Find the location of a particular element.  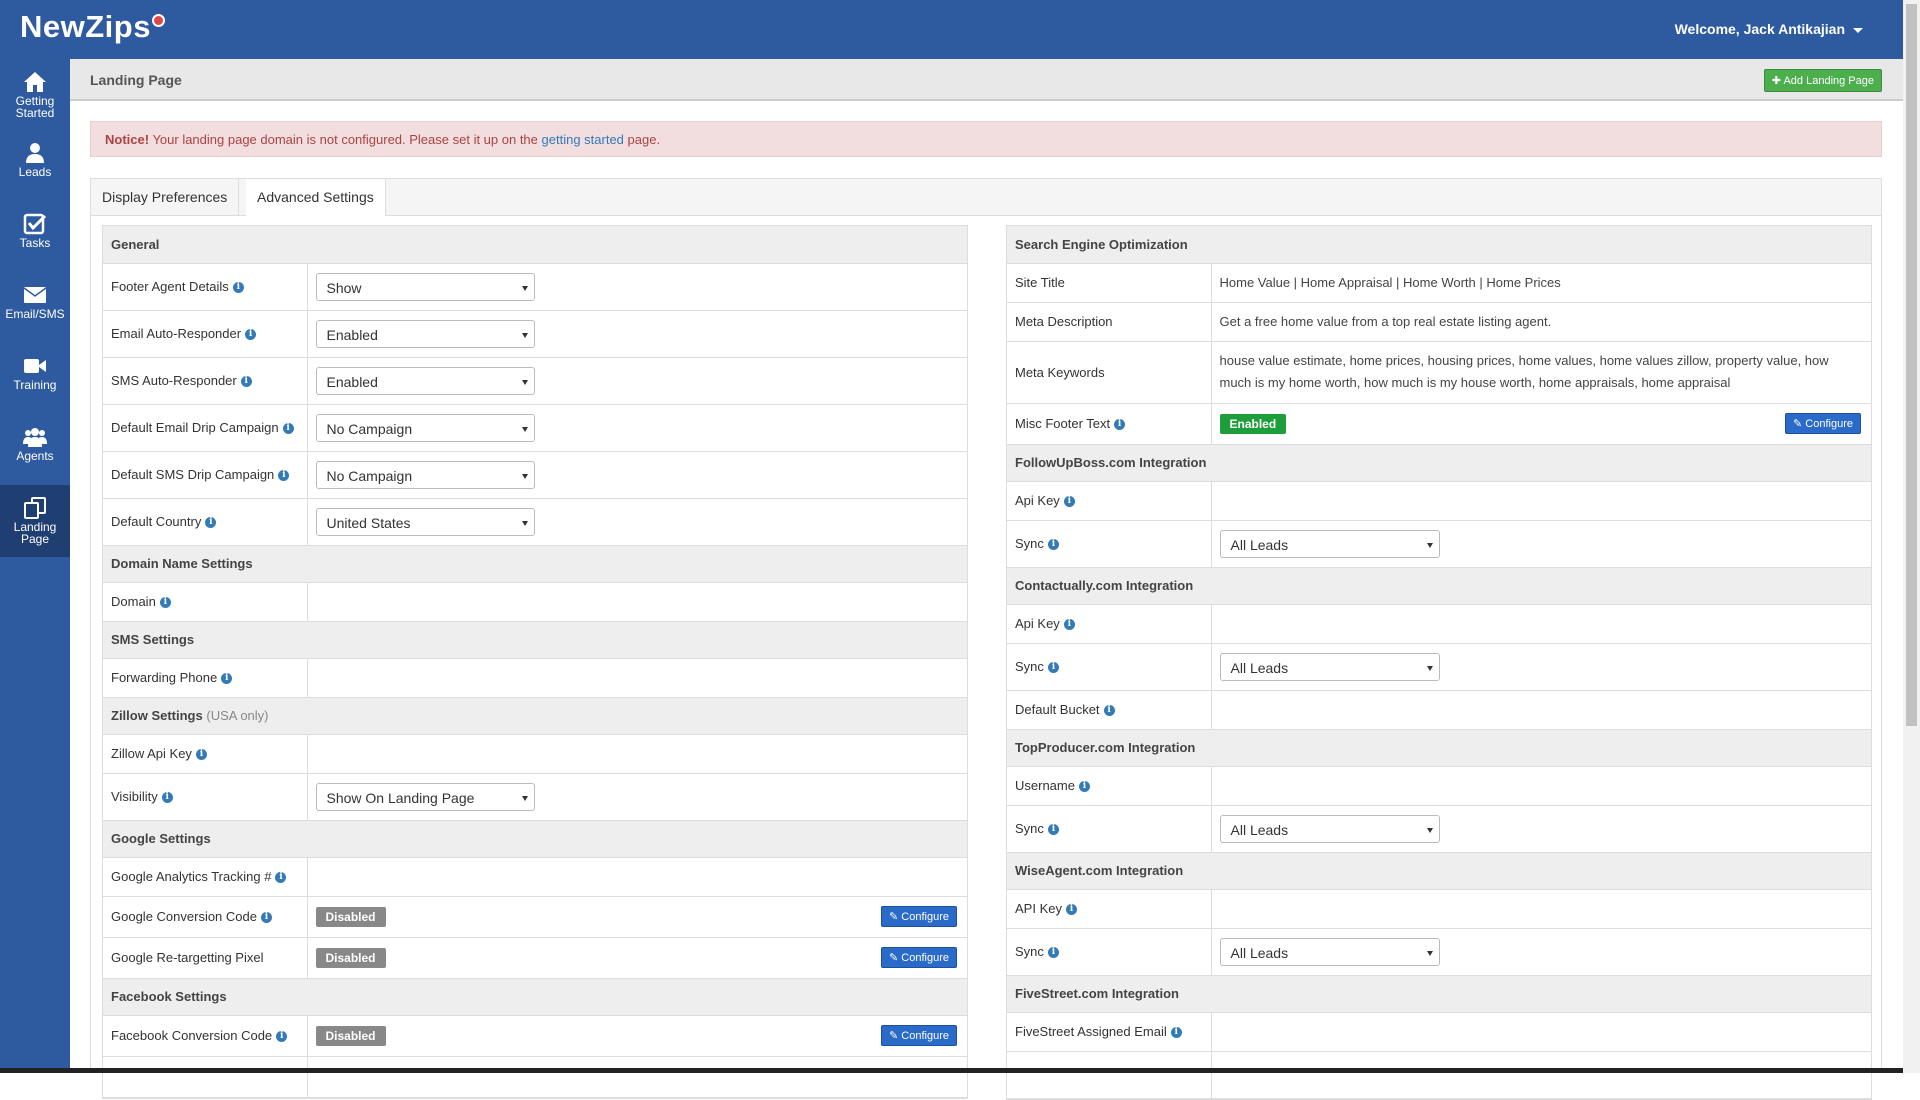

sidebar-item-label: Getting Started is located at coordinates (35, 107).